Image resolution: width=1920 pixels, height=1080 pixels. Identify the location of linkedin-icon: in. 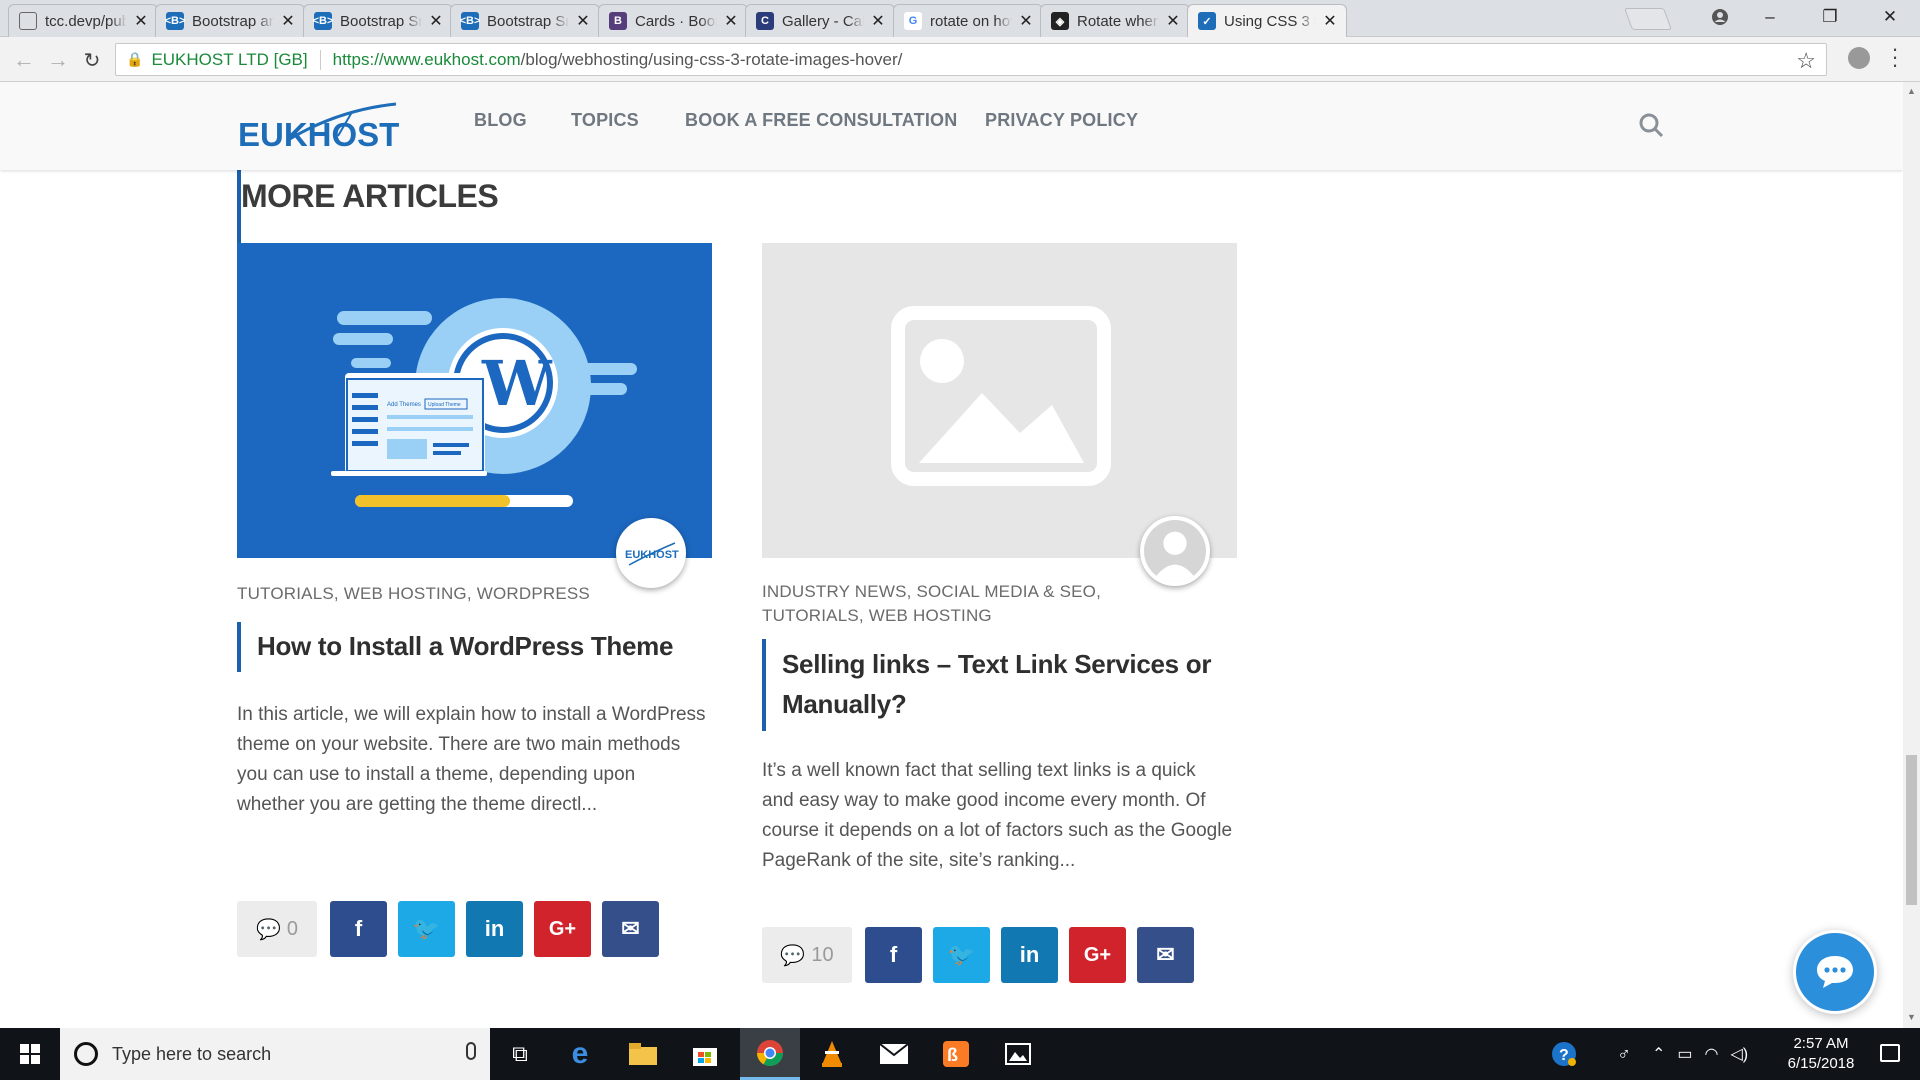
(494, 928).